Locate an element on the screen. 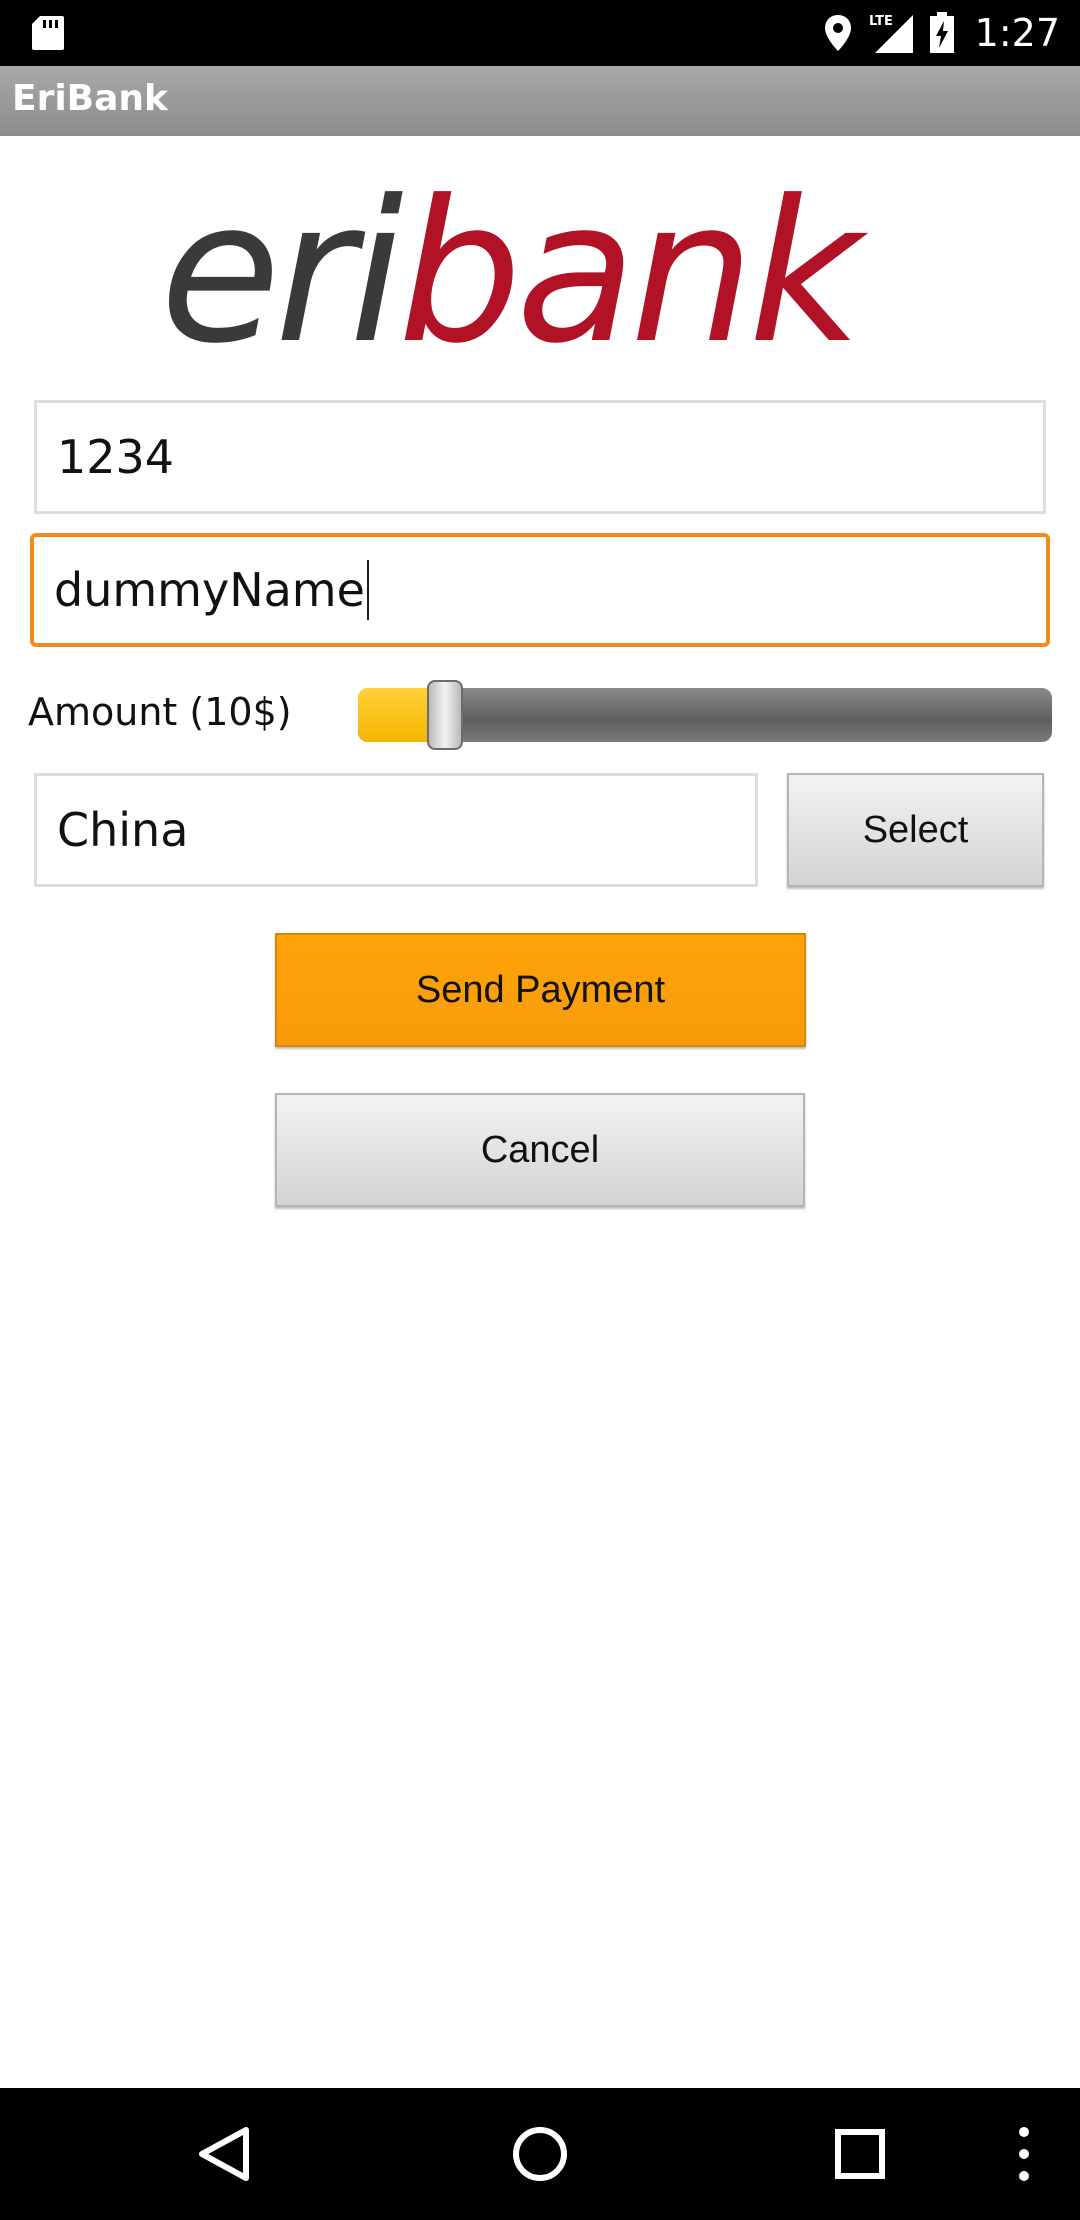  amount-slider is located at coordinates (705, 715).